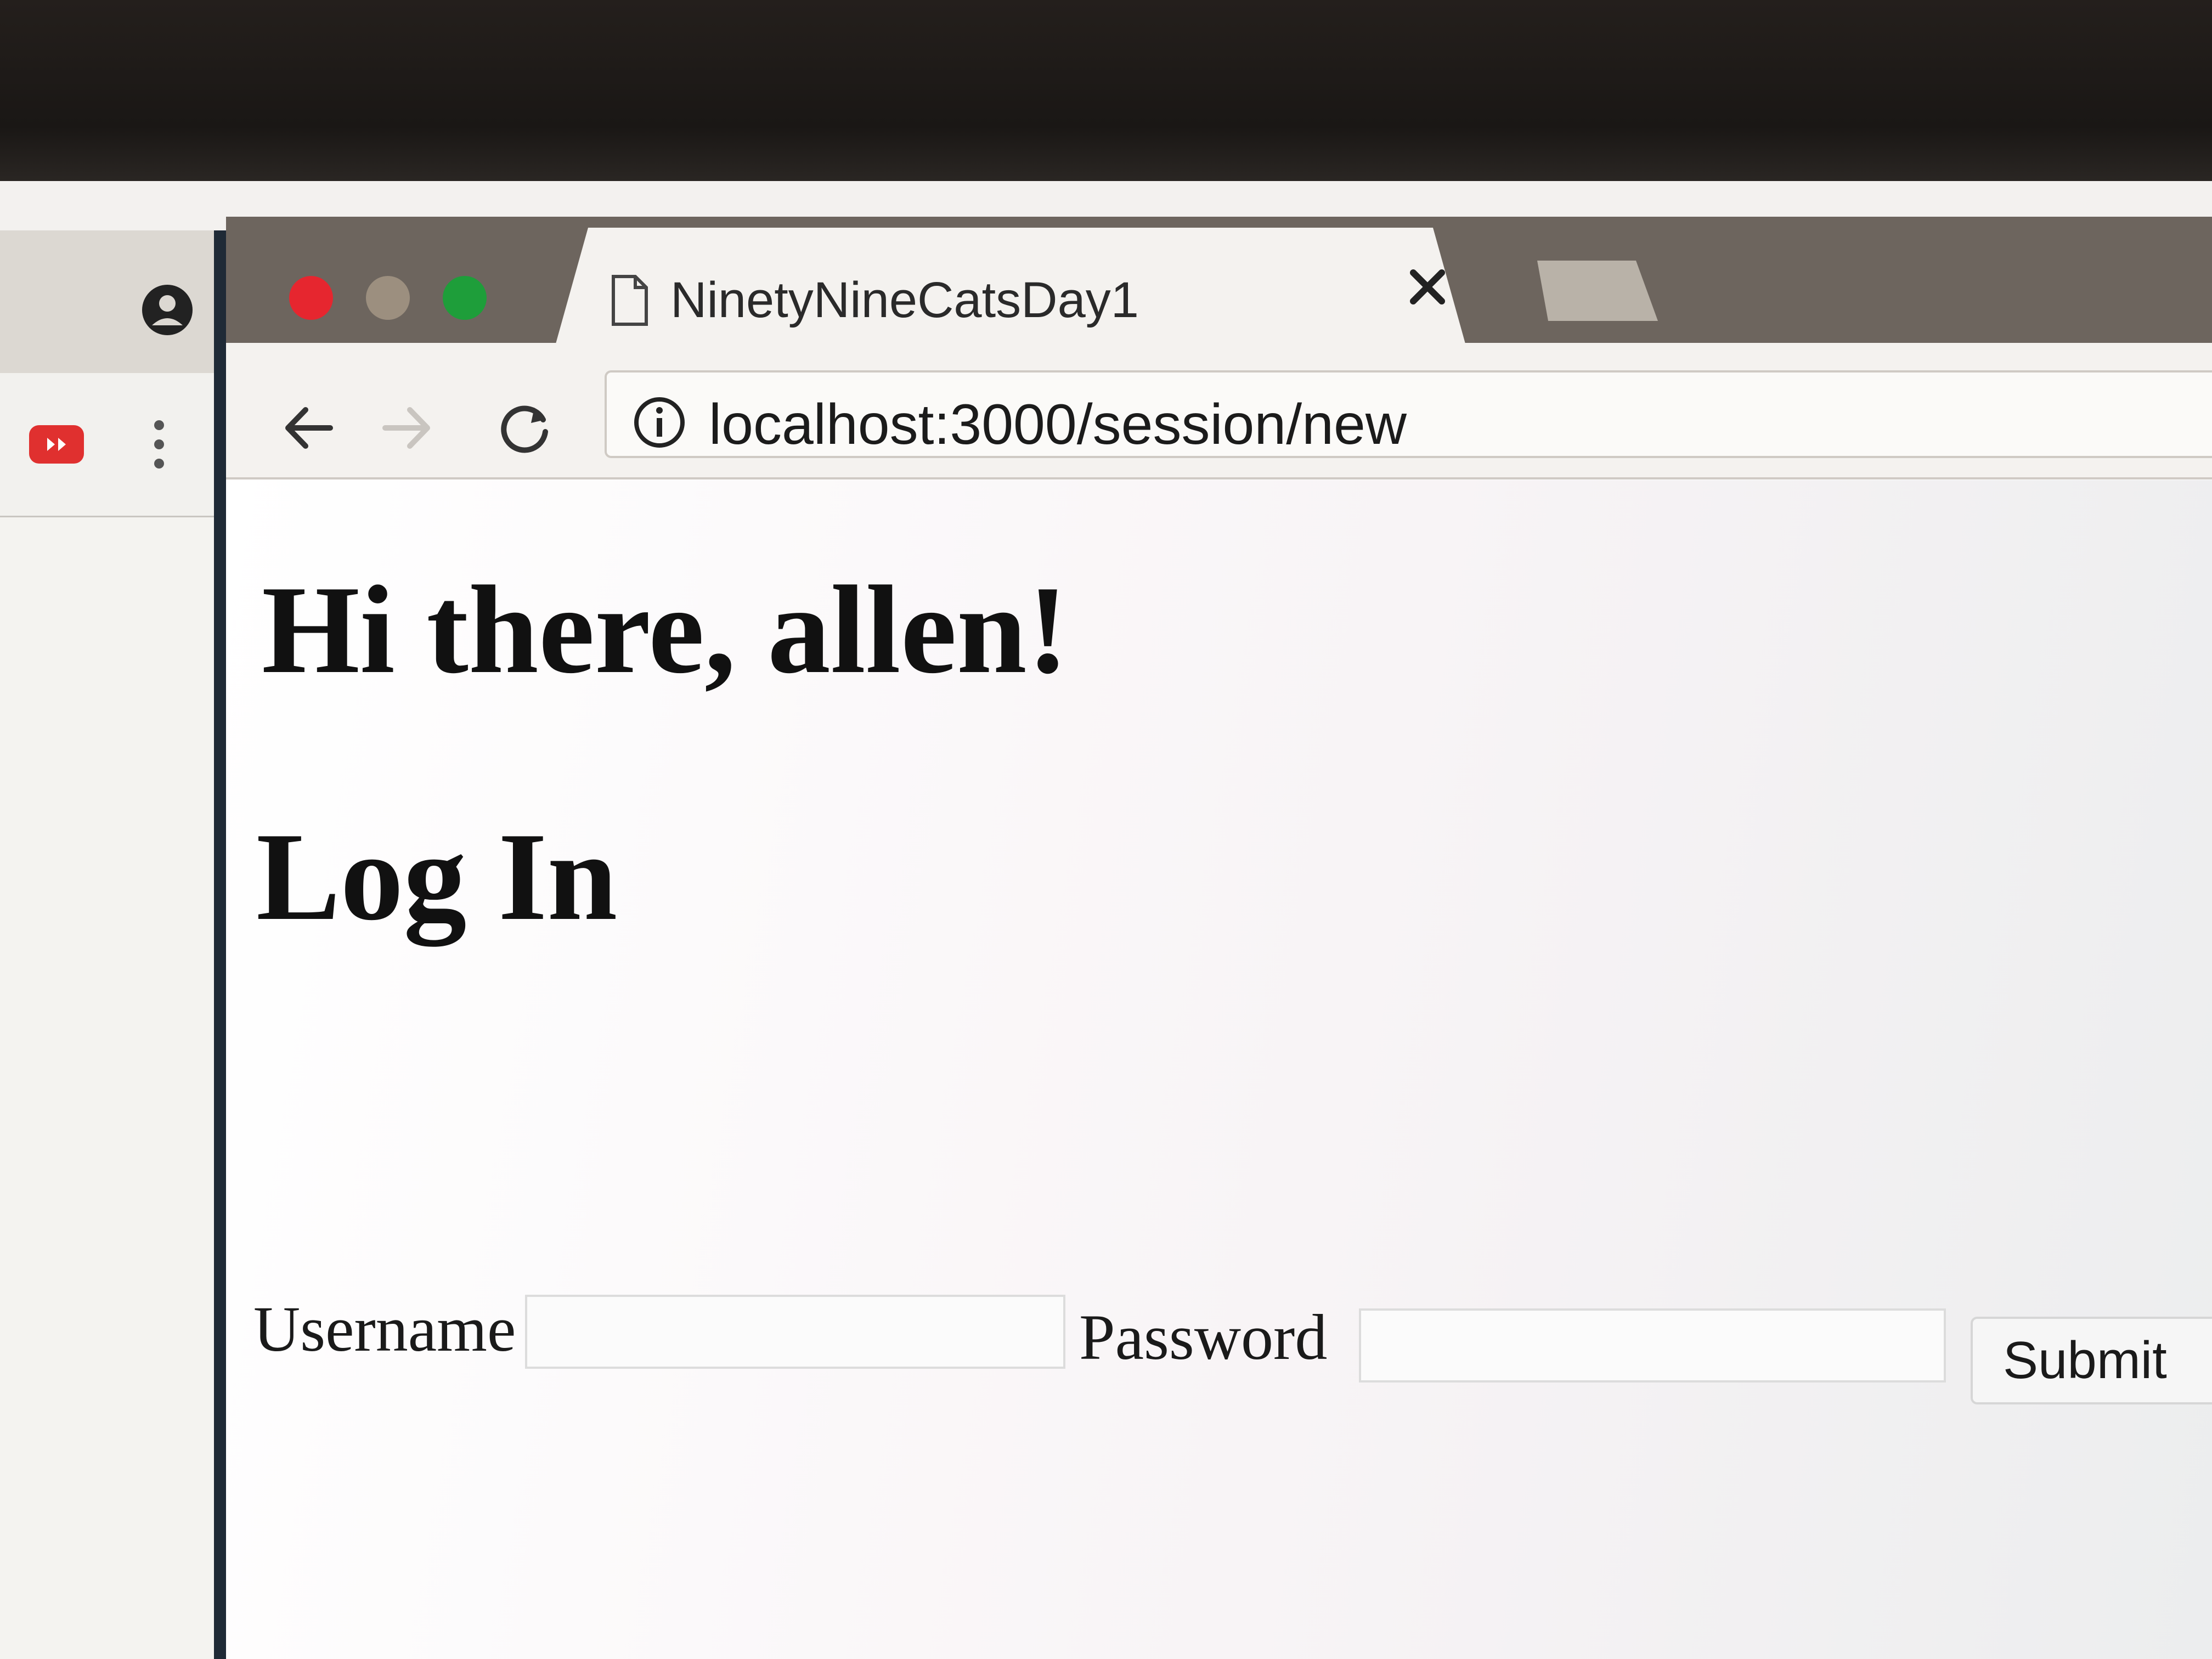 This screenshot has height=1659, width=2212. Describe the element at coordinates (660, 423) in the screenshot. I see `info-icon` at that location.